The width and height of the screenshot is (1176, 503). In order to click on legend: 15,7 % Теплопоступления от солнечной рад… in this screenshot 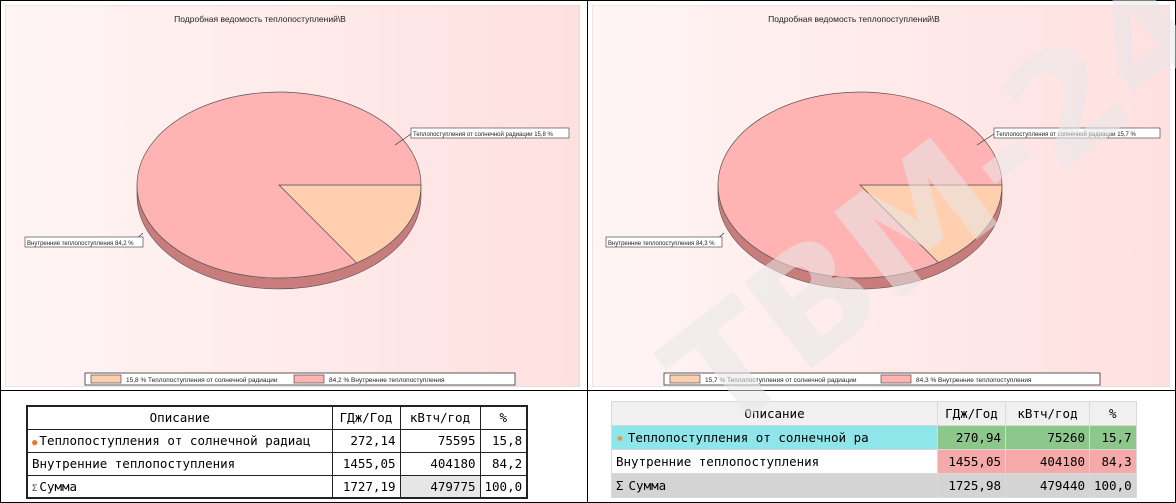, I will do `click(882, 379)`.